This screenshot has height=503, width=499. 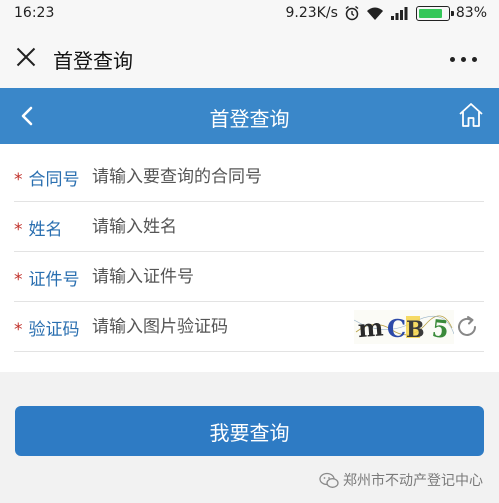 I want to click on svg-text: B, so click(x=415, y=330).